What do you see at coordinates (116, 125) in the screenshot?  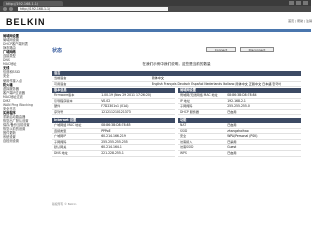 I see `row-value: 08:86:3B:D8:78:85` at bounding box center [116, 125].